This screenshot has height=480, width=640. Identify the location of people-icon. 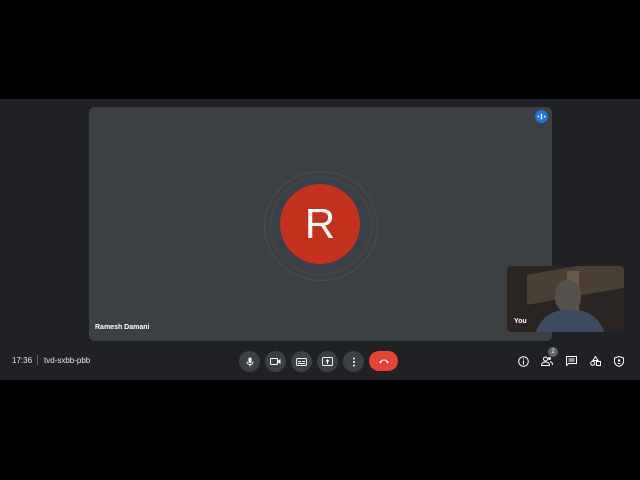
(547, 361).